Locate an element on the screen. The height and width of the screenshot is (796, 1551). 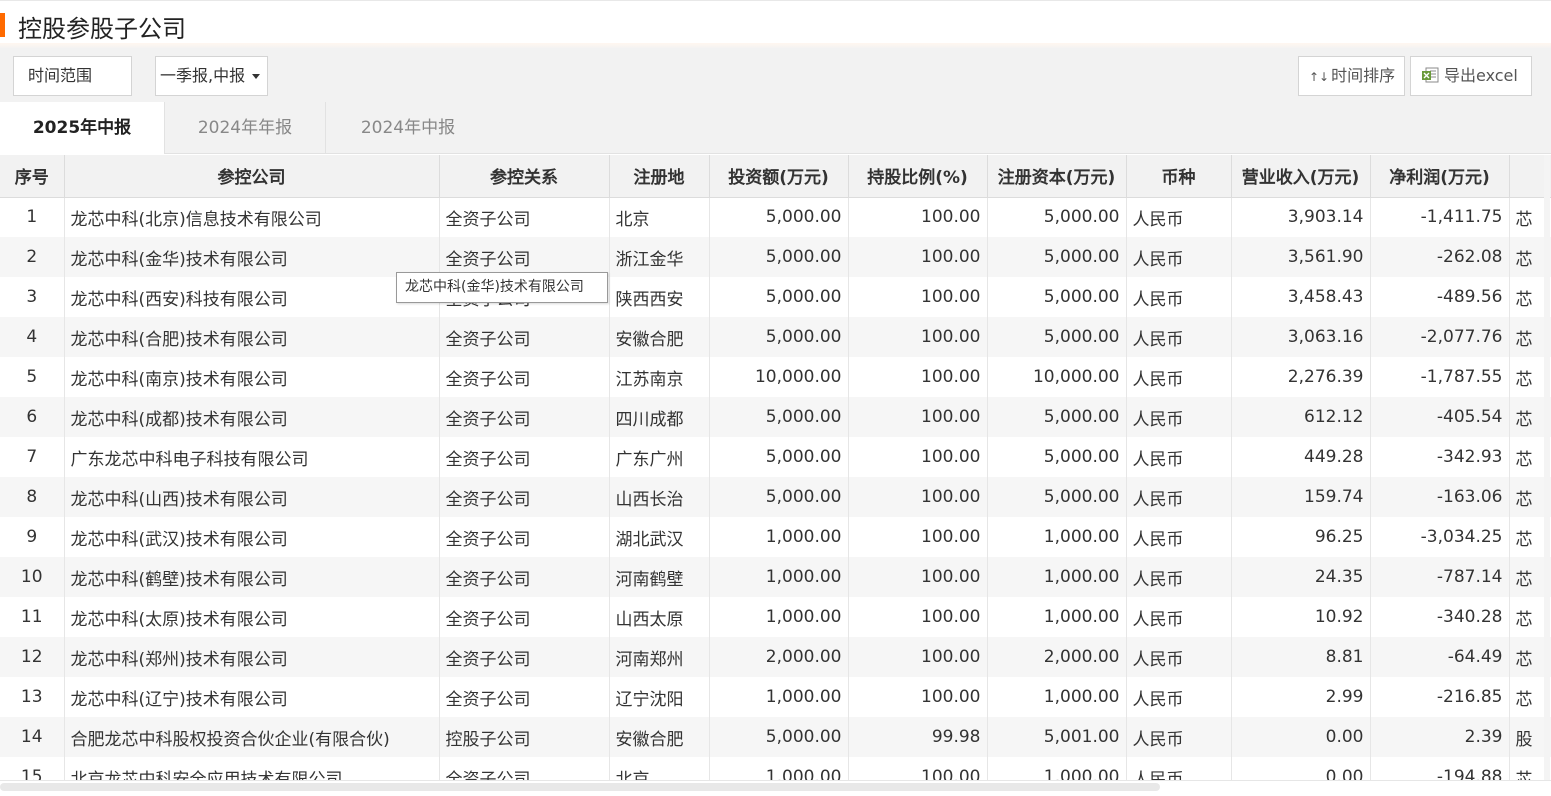
cell-net-profit: -64.49 is located at coordinates (1440, 657).